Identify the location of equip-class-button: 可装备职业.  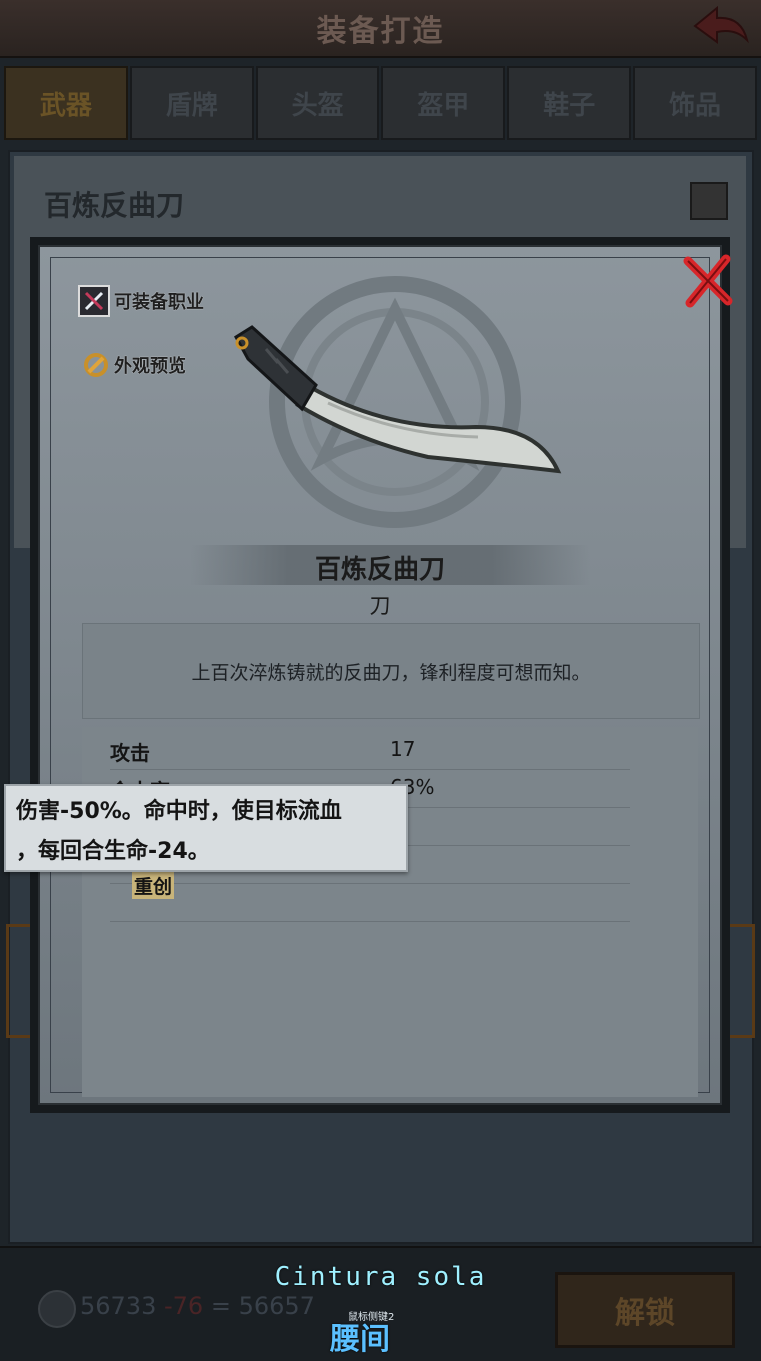
(141, 301).